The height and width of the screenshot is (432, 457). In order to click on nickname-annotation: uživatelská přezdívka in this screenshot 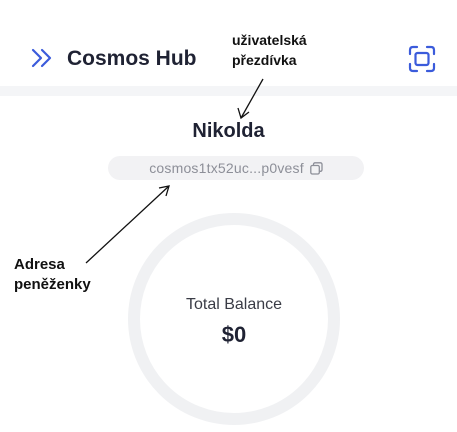, I will do `click(269, 50)`.